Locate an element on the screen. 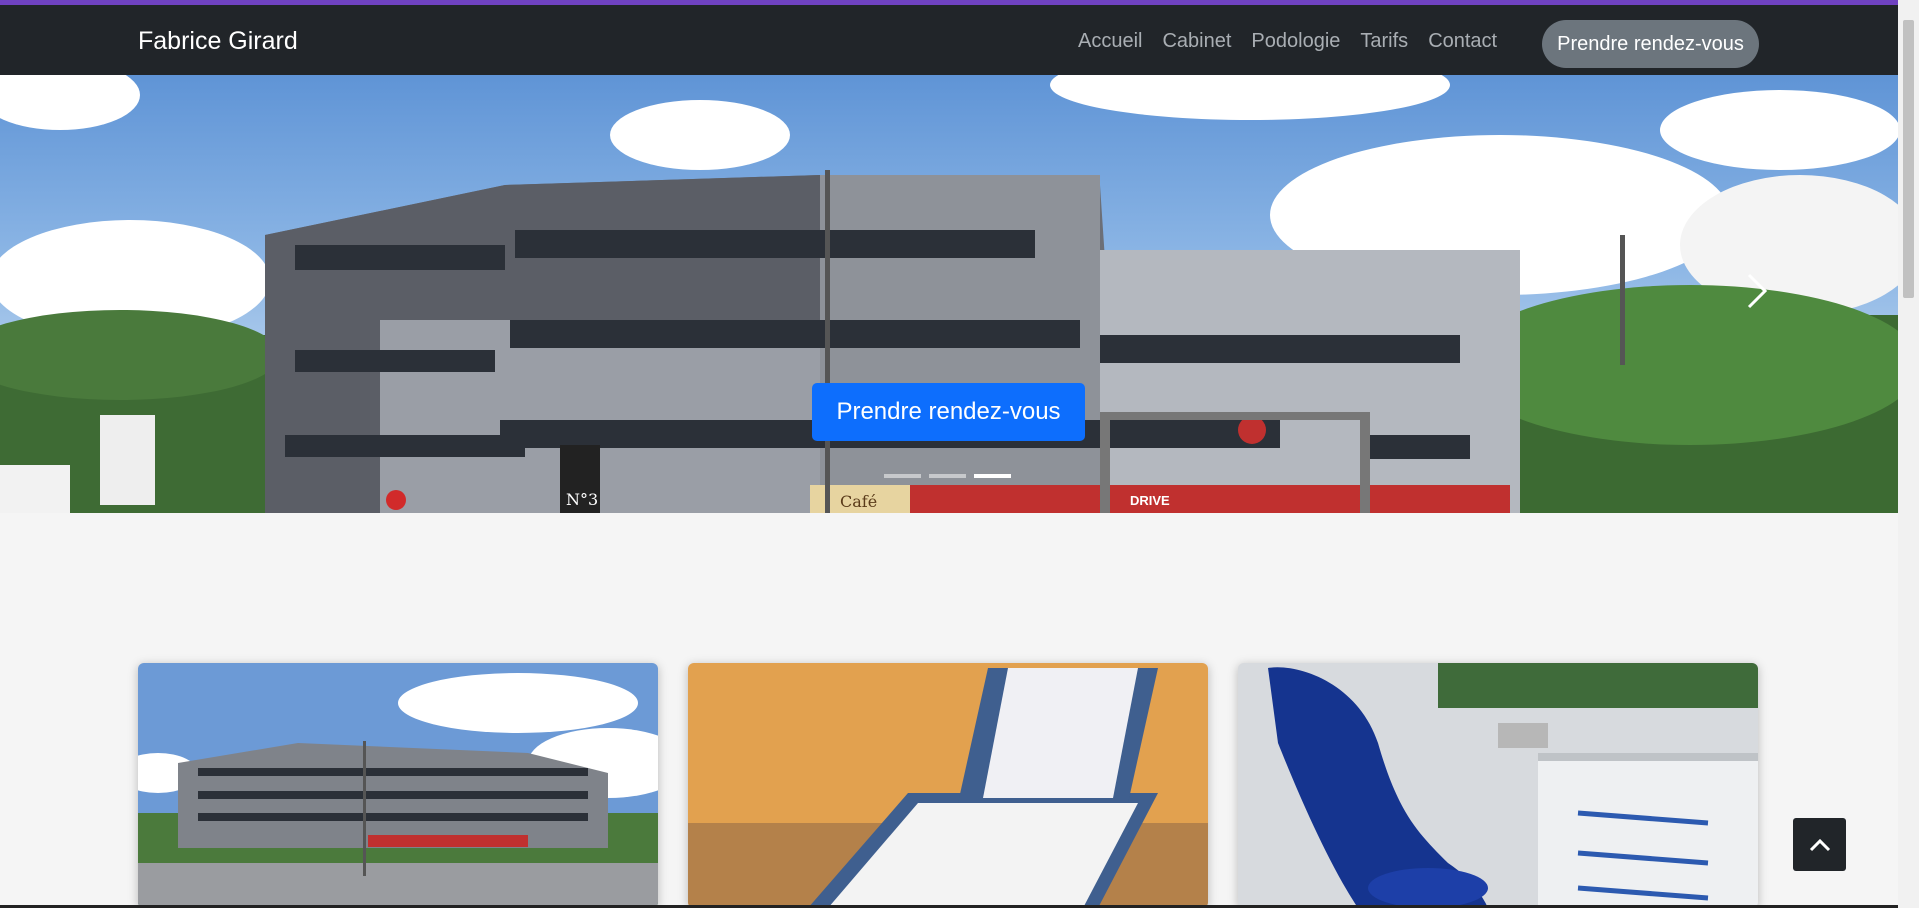  card-building-exterior is located at coordinates (398, 785).